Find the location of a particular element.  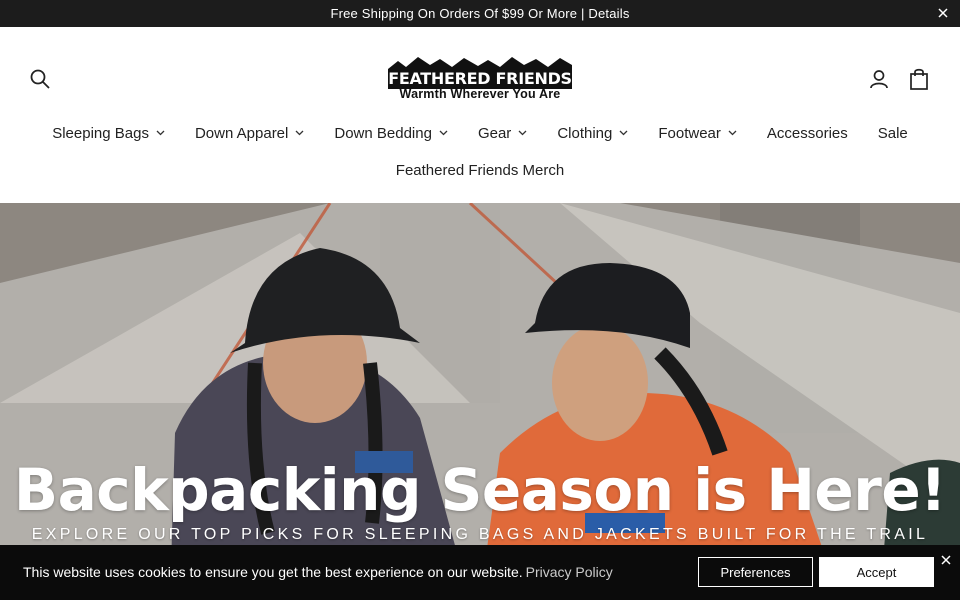

nav-item-down-apparel: Down Apparel is located at coordinates (249, 133).